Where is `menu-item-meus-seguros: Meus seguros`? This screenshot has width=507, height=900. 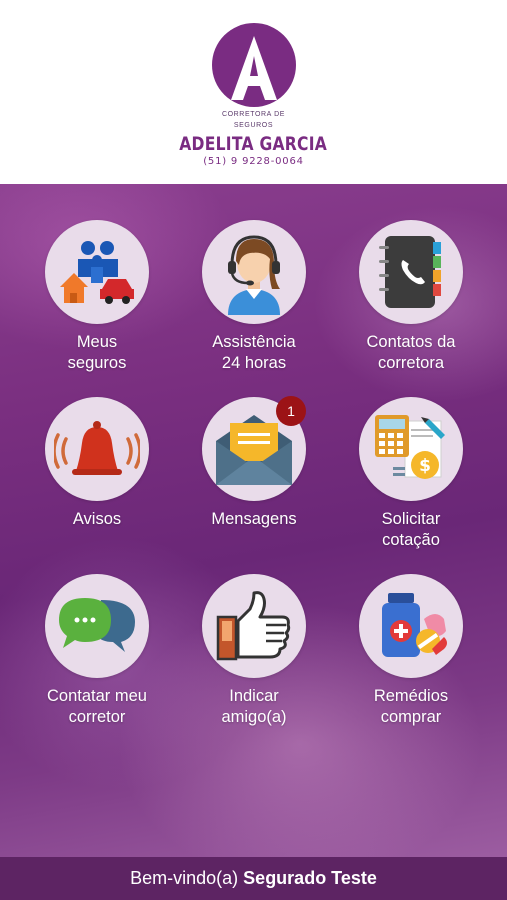 menu-item-meus-seguros: Meus seguros is located at coordinates (97, 297).